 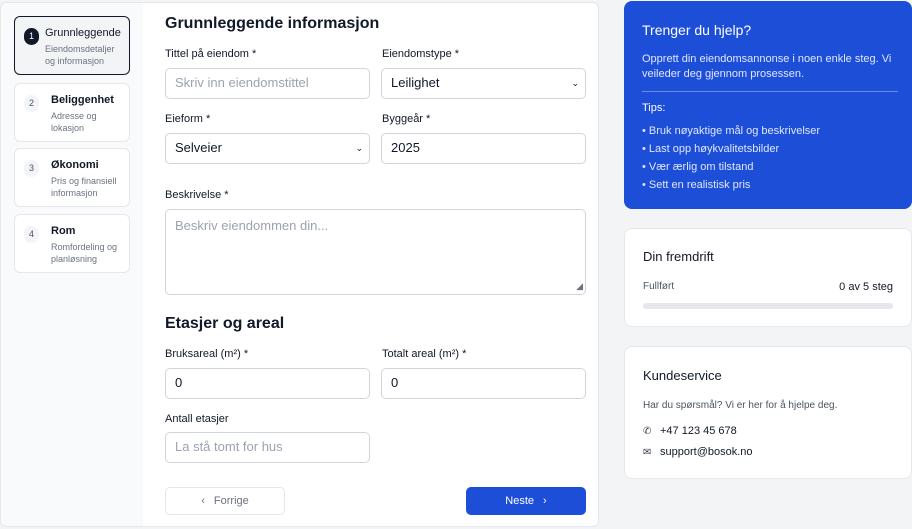 What do you see at coordinates (267, 148) in the screenshot?
I see `ownership-select: Selveier ⌄` at bounding box center [267, 148].